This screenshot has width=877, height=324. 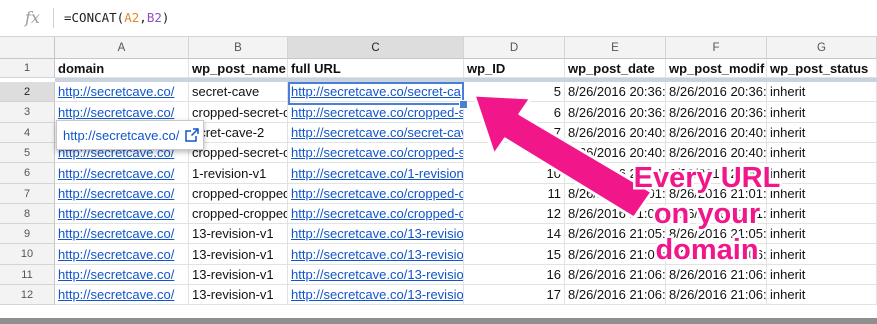 What do you see at coordinates (27, 295) in the screenshot?
I see `row-header-12: 12` at bounding box center [27, 295].